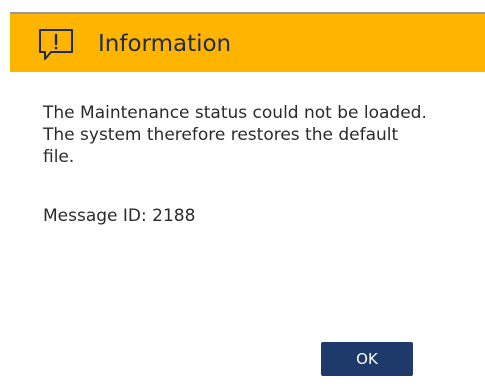 This screenshot has width=485, height=392. I want to click on message-alert-icon, so click(57, 46).